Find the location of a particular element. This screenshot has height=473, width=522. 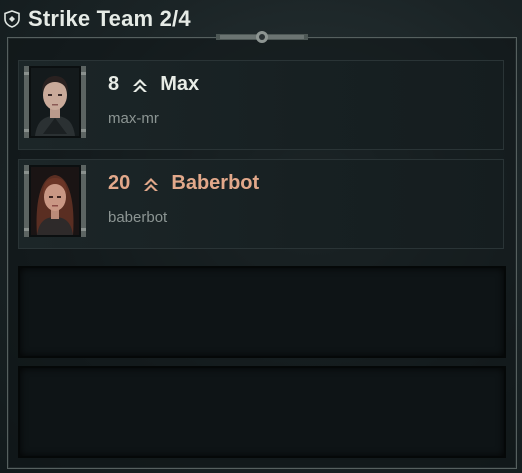

member-handle: baberbot is located at coordinates (138, 217).